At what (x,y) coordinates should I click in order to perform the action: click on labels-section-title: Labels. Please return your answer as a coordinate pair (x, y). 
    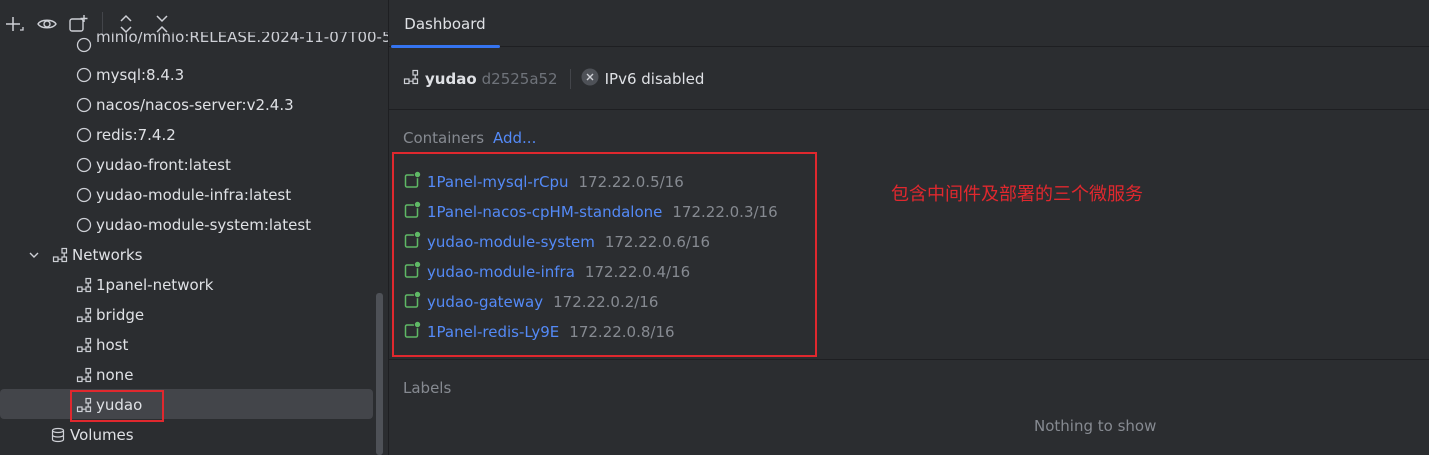
    Looking at the image, I should click on (427, 388).